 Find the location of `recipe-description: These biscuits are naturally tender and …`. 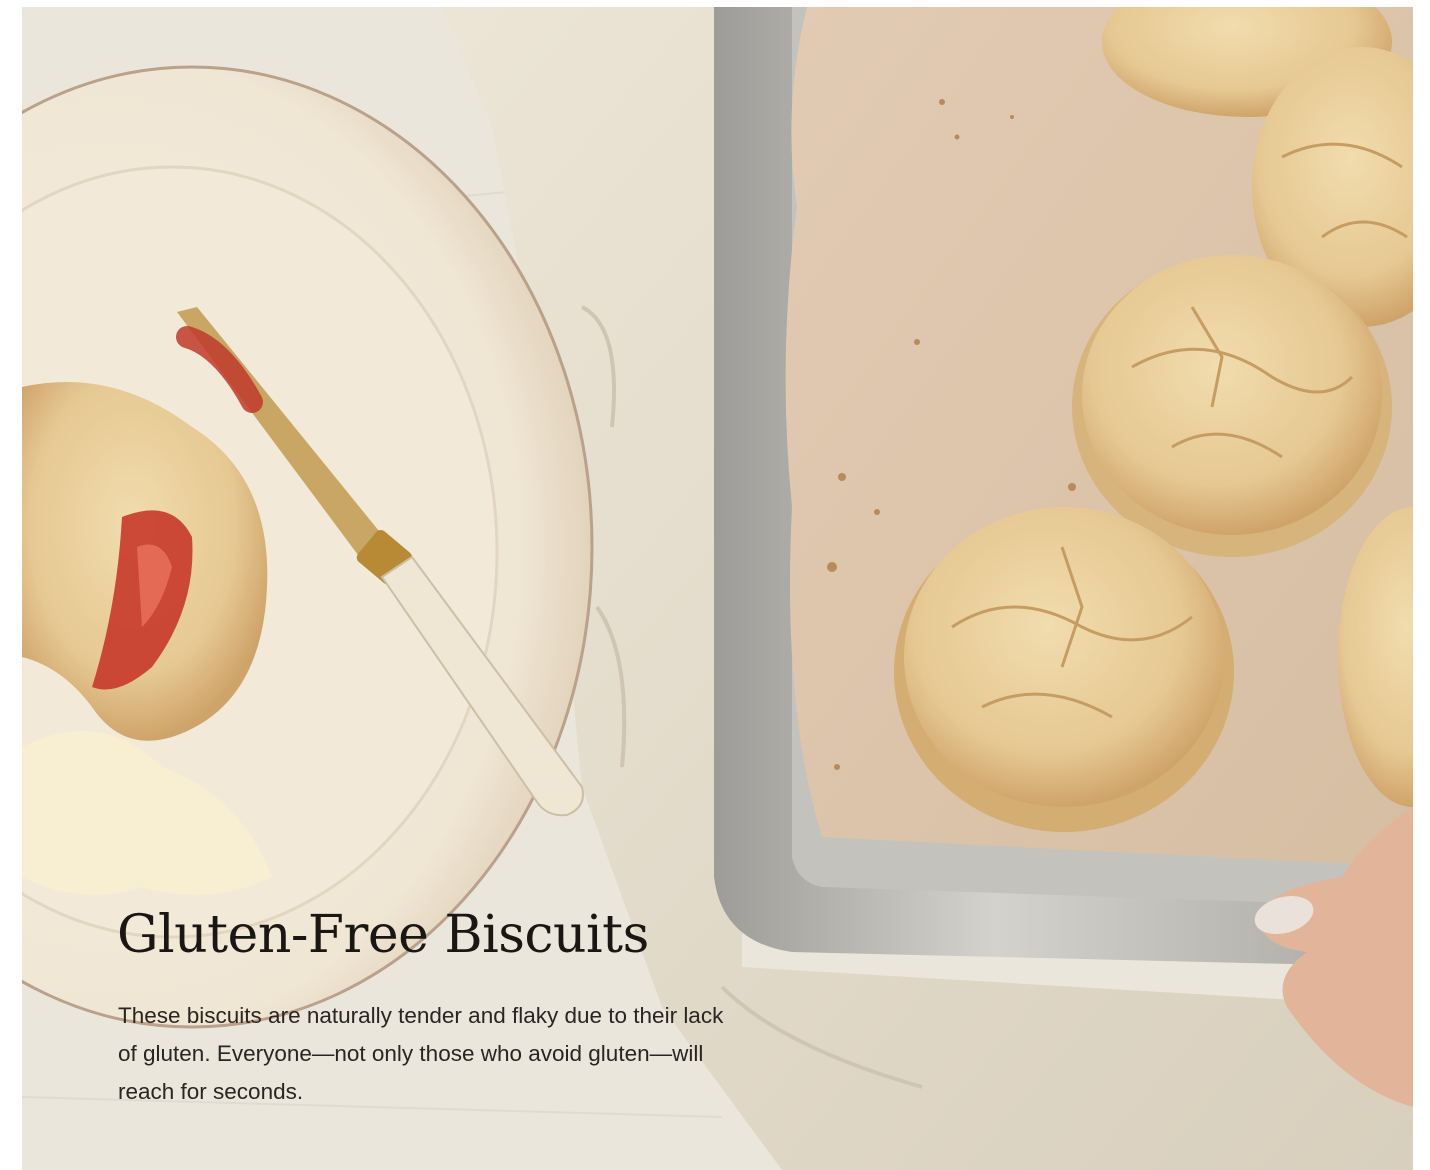

recipe-description: These biscuits are naturally tender and … is located at coordinates (421, 1053).